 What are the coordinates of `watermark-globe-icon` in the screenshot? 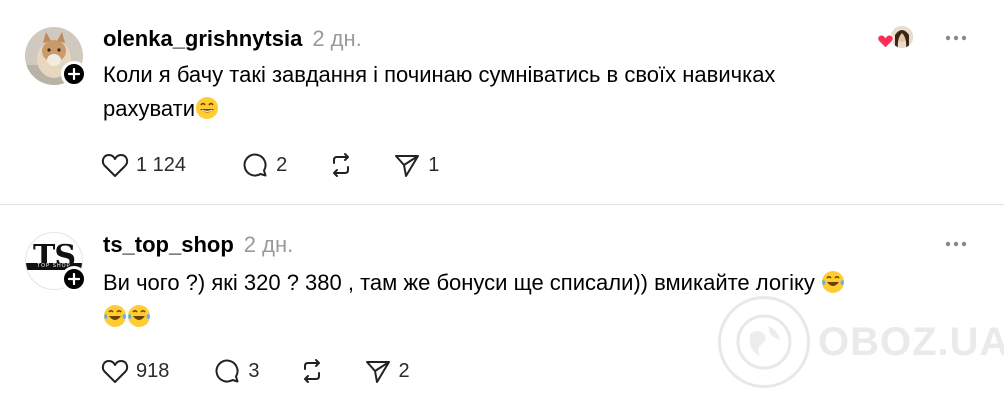 It's located at (764, 342).